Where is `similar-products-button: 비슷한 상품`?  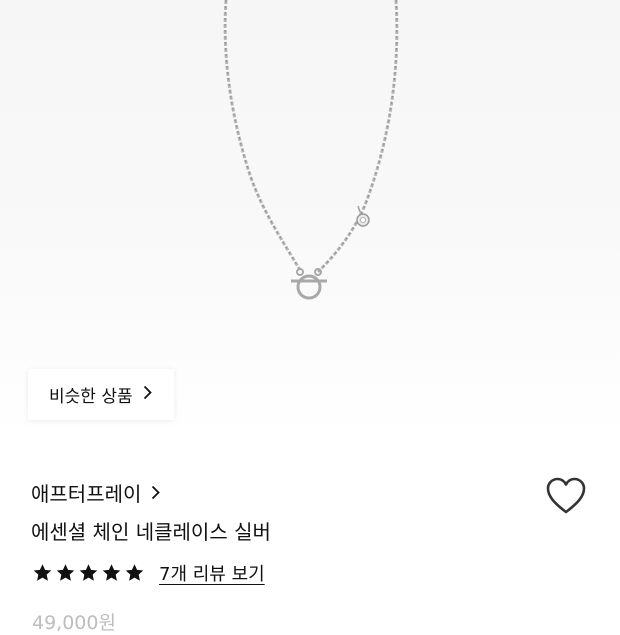 similar-products-button: 비슷한 상품 is located at coordinates (101, 394).